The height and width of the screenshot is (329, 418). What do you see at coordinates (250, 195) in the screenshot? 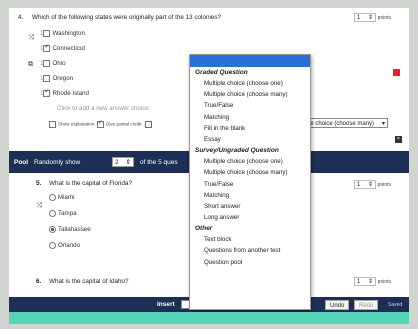
I see `menu-item-survey-matching: Matching` at bounding box center [250, 195].